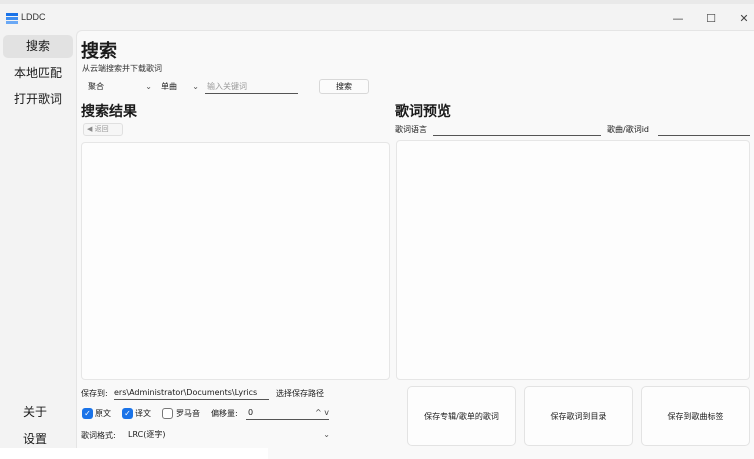 This screenshot has width=754, height=459. I want to click on romanization-checkbox, so click(167, 413).